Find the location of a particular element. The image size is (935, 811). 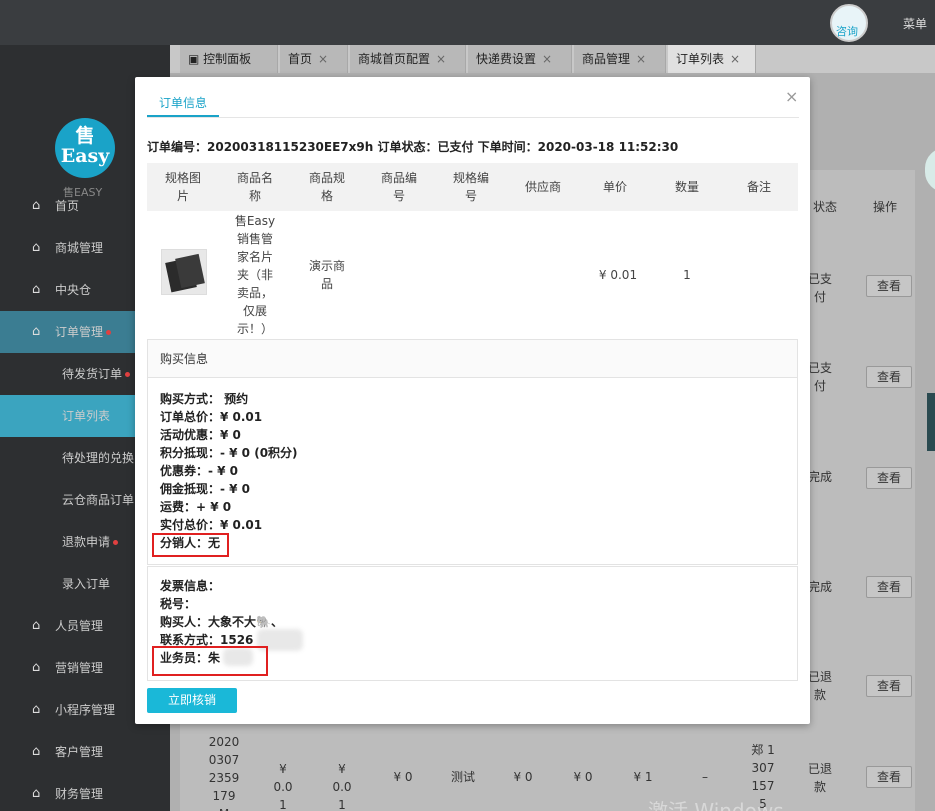

header-note: 备注 is located at coordinates (758, 187).